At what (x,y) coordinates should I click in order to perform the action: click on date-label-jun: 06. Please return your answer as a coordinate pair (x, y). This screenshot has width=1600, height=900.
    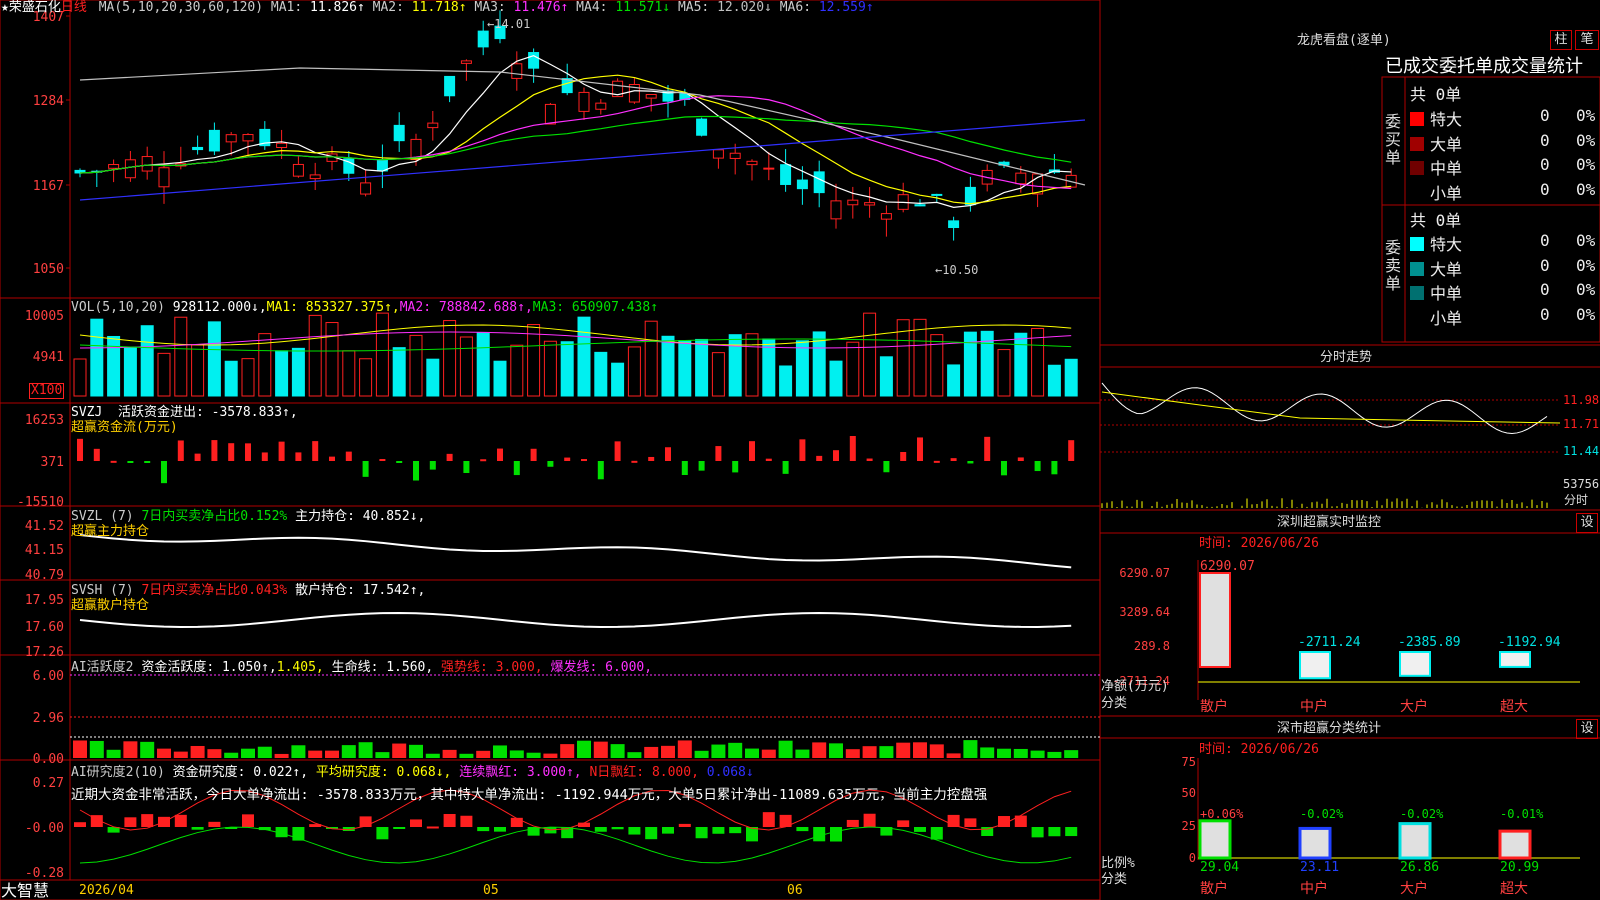
    Looking at the image, I should click on (795, 890).